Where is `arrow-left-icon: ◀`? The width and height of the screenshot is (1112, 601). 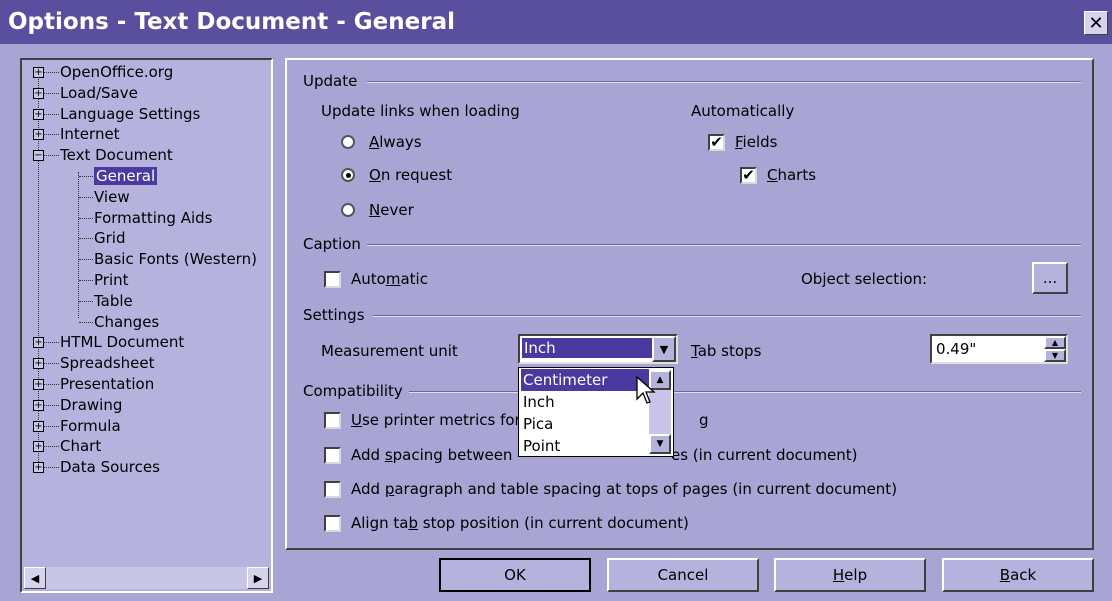
arrow-left-icon: ◀ is located at coordinates (35, 578).